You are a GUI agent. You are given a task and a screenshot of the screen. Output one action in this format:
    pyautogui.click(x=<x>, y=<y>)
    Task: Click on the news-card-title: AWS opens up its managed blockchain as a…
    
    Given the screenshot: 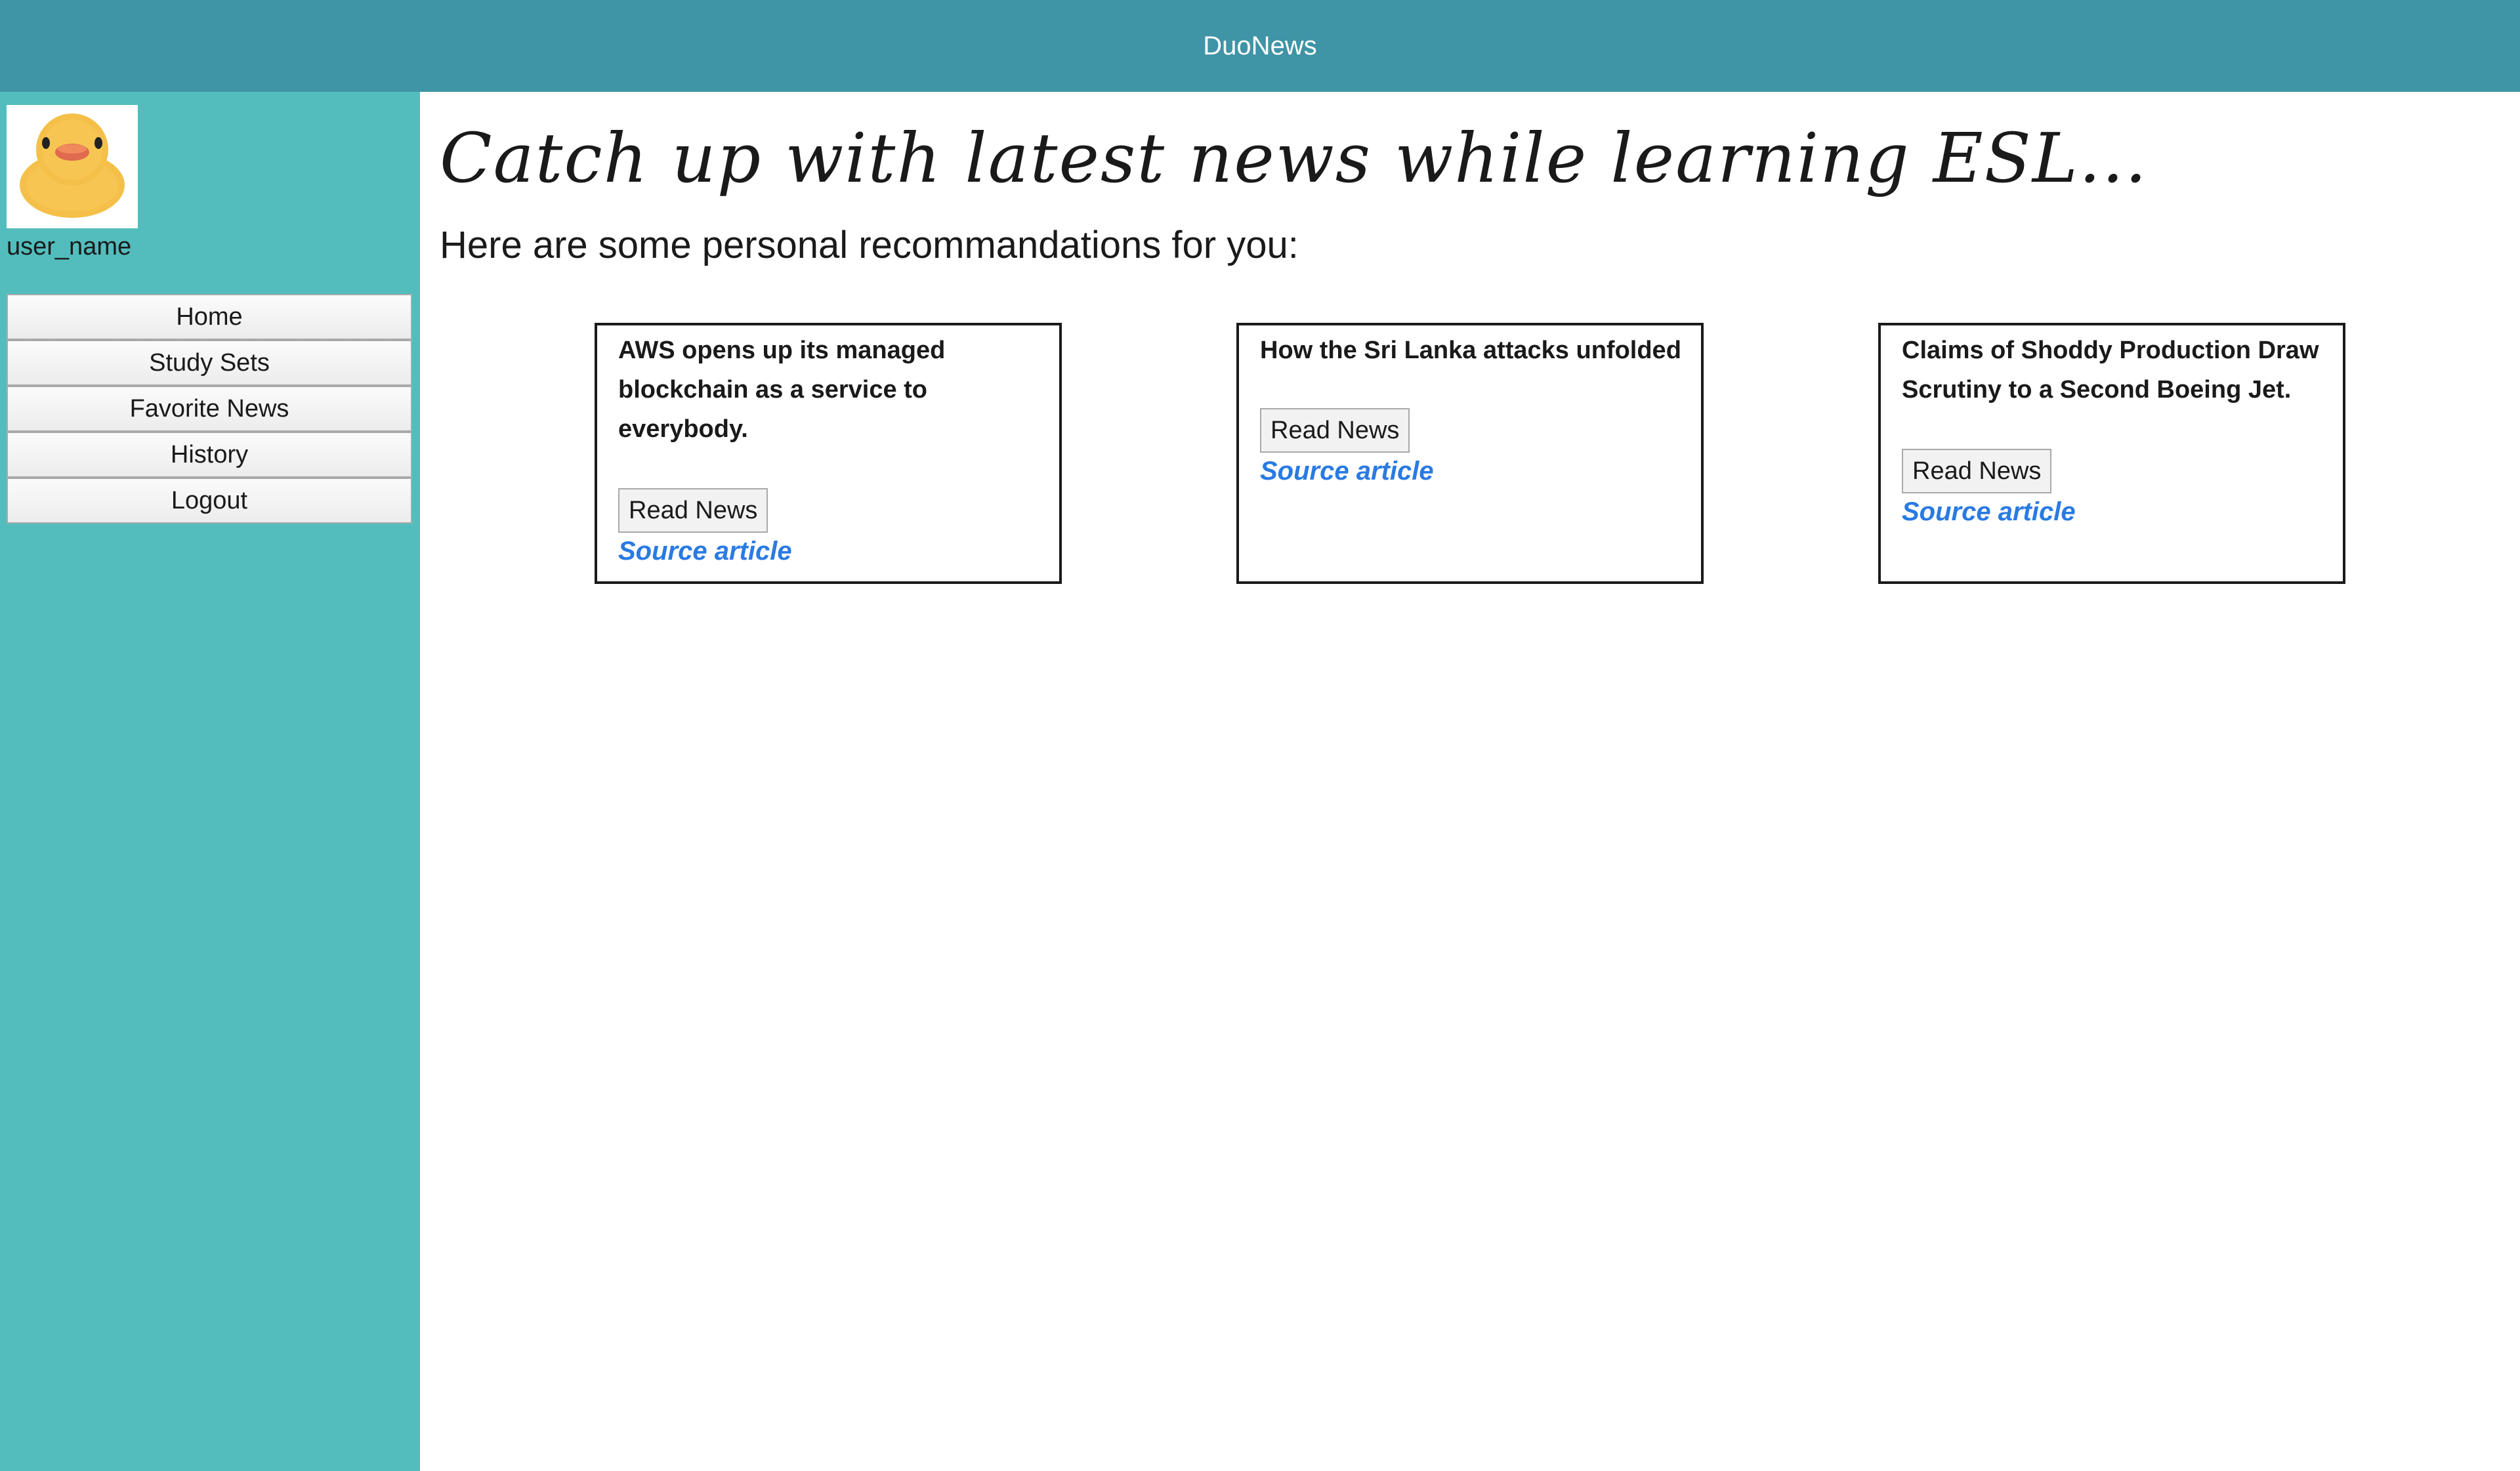 What is the action you would take?
    pyautogui.click(x=782, y=390)
    